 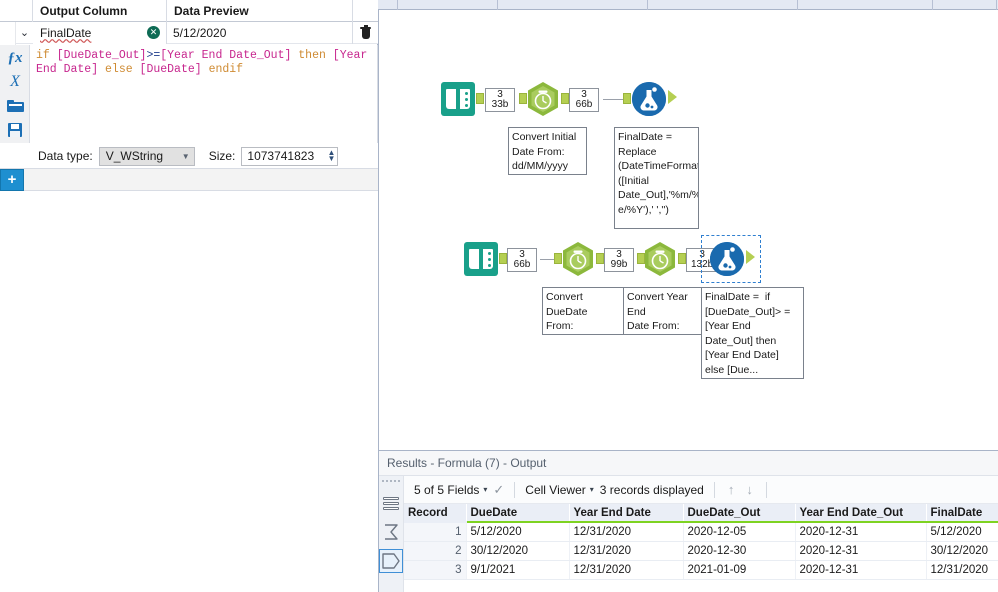 What do you see at coordinates (559, 490) in the screenshot?
I see `cell-viewer-selector: Cell Viewer ▾` at bounding box center [559, 490].